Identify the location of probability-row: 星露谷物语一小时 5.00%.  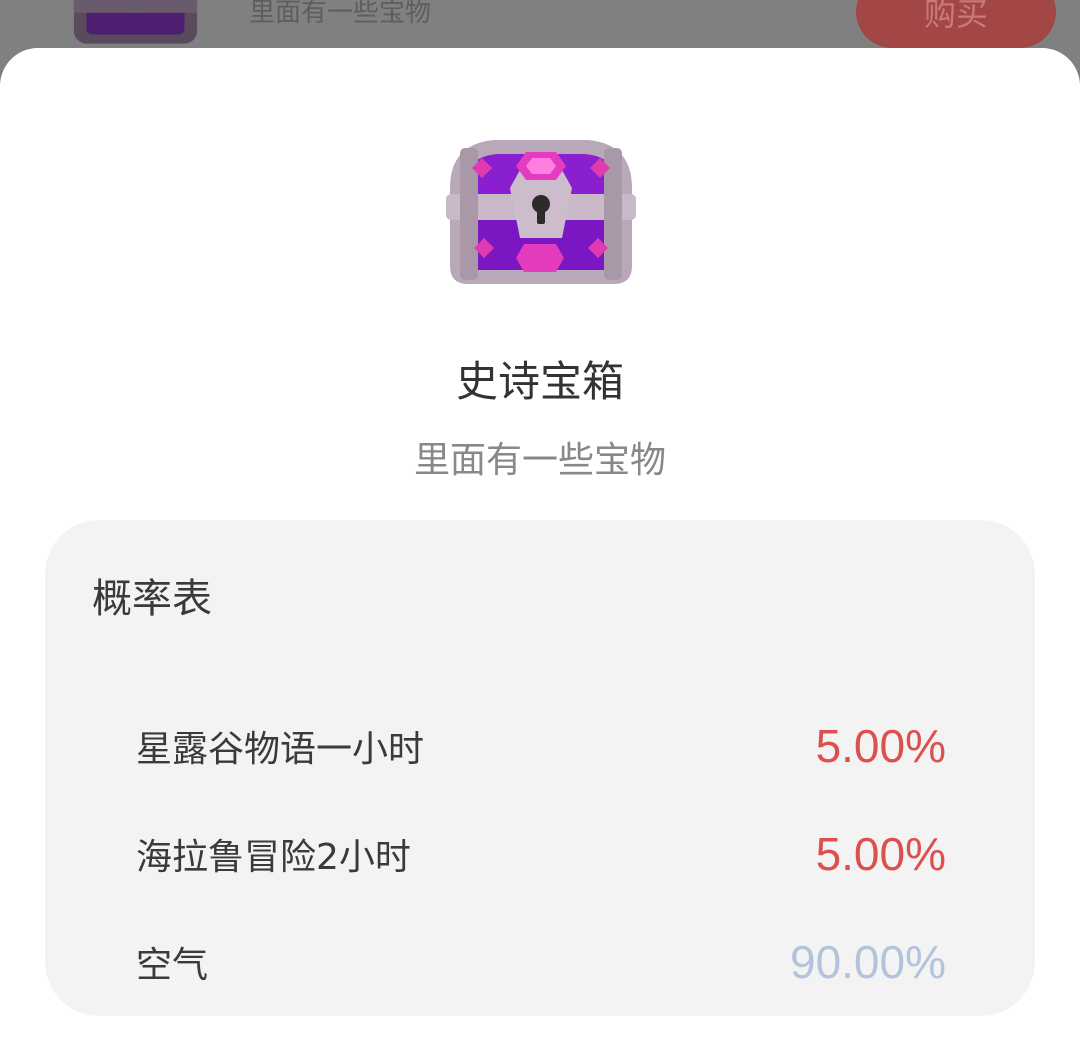
(541, 746).